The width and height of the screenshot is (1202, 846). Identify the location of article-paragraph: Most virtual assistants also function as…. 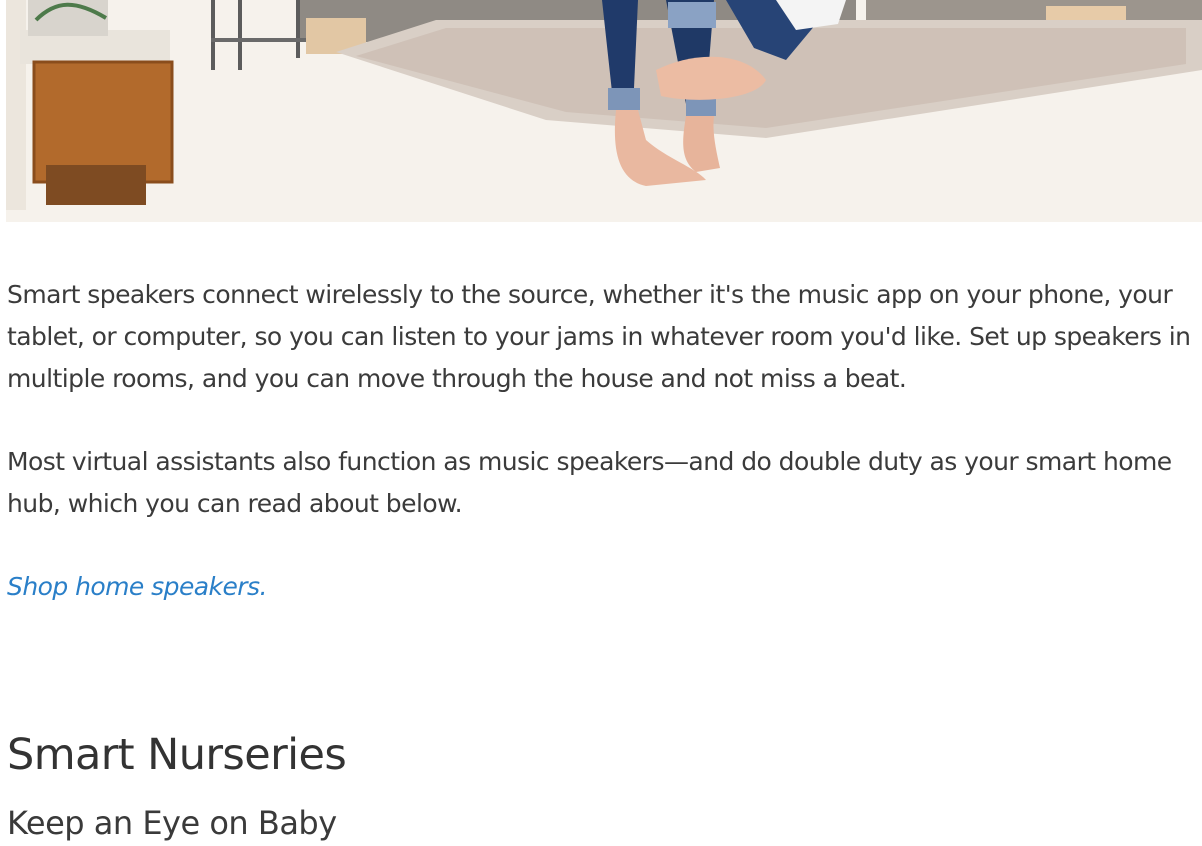
(589, 482).